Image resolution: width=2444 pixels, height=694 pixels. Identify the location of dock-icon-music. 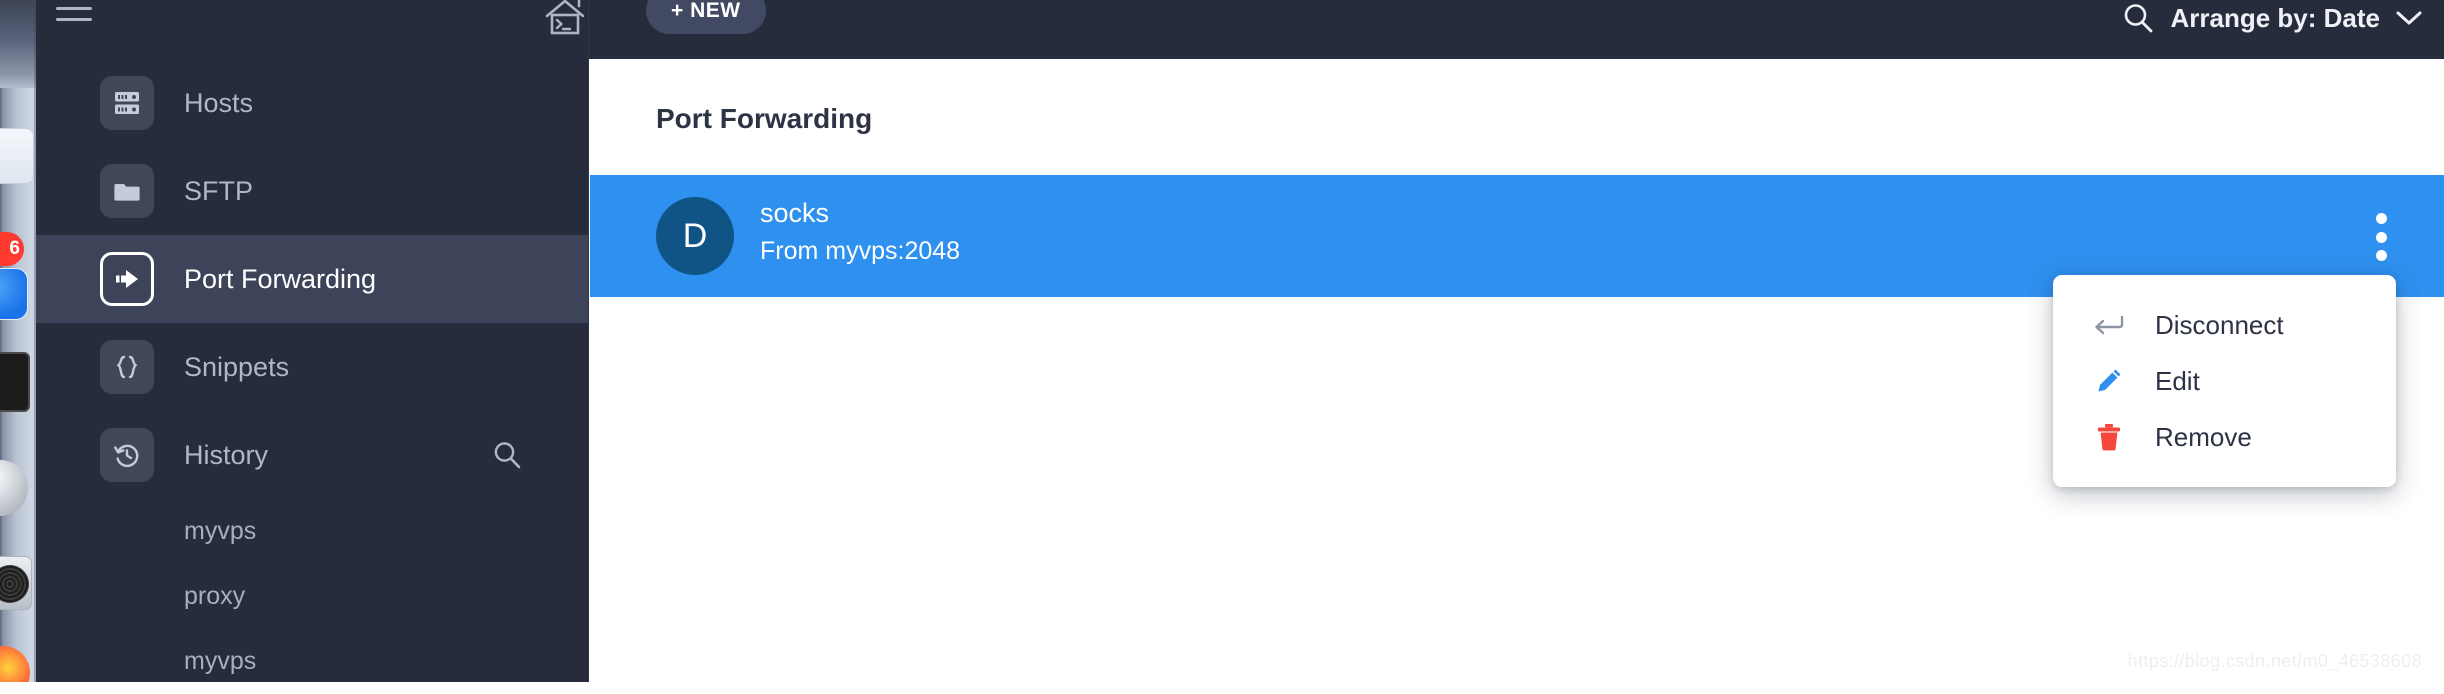
(16, 583).